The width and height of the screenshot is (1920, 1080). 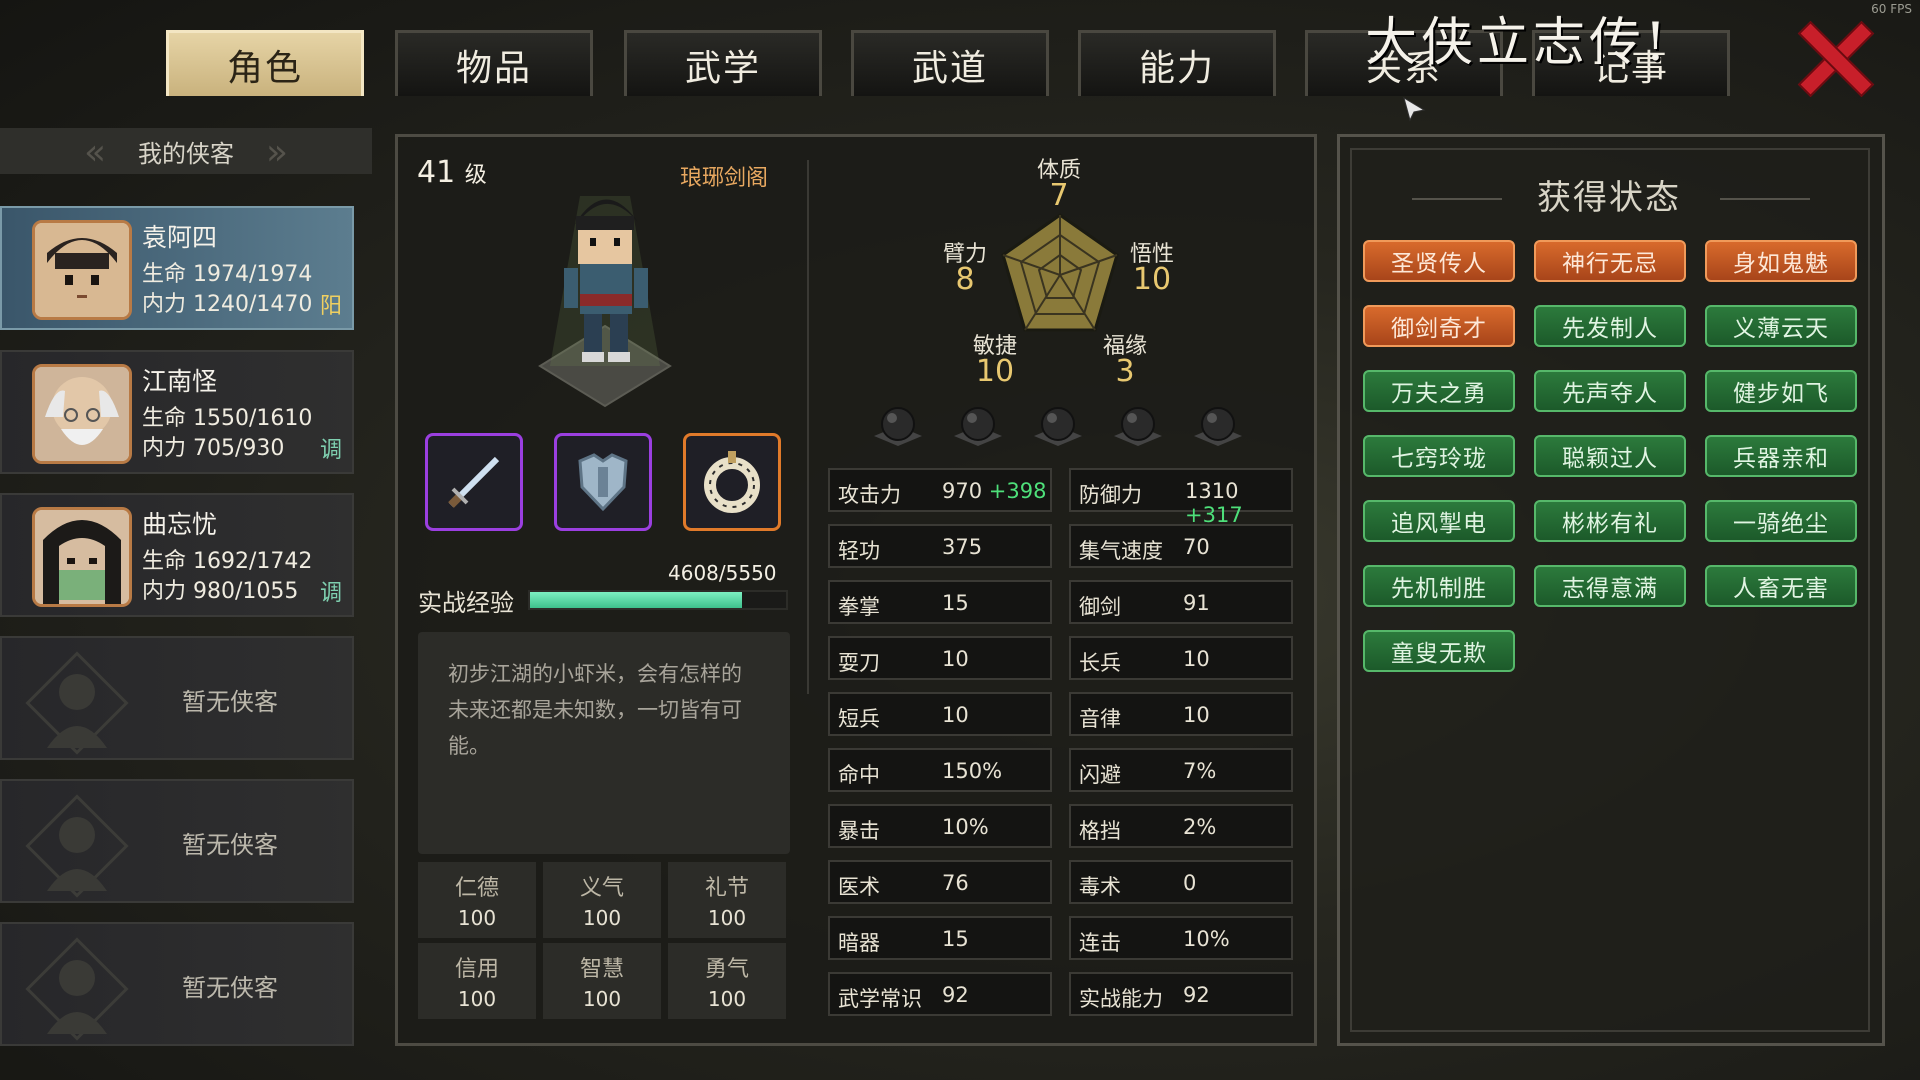 I want to click on roster-header: « 我的侠客 », so click(x=186, y=151).